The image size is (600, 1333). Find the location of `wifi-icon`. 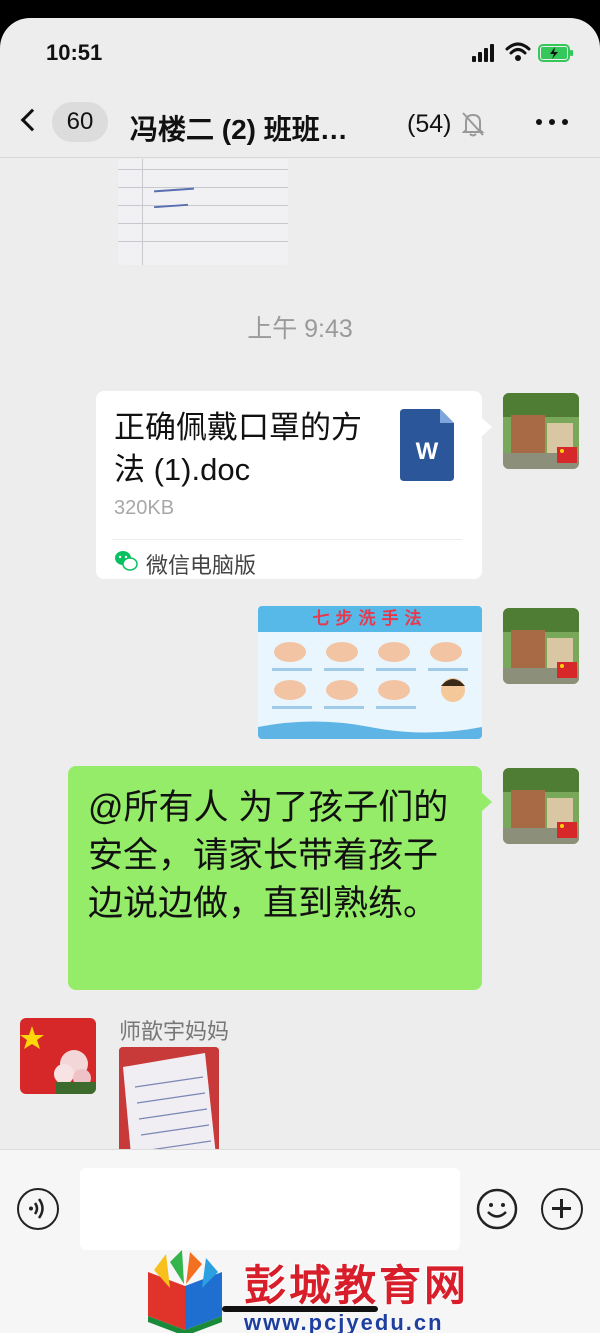

wifi-icon is located at coordinates (518, 51).